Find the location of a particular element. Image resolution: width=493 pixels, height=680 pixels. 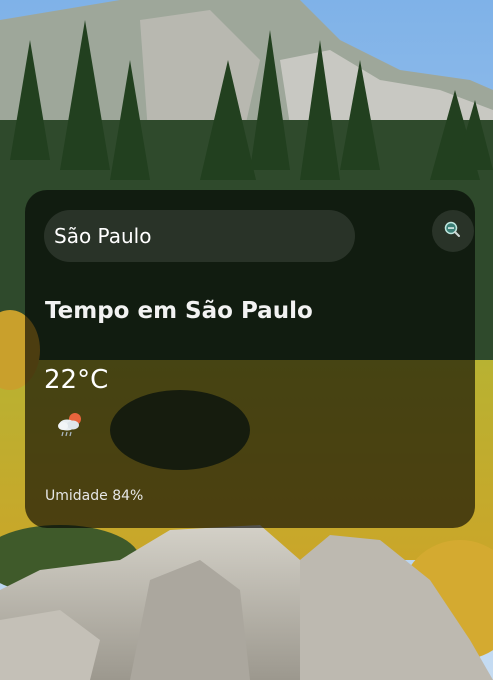

city-search-input is located at coordinates (199, 236).